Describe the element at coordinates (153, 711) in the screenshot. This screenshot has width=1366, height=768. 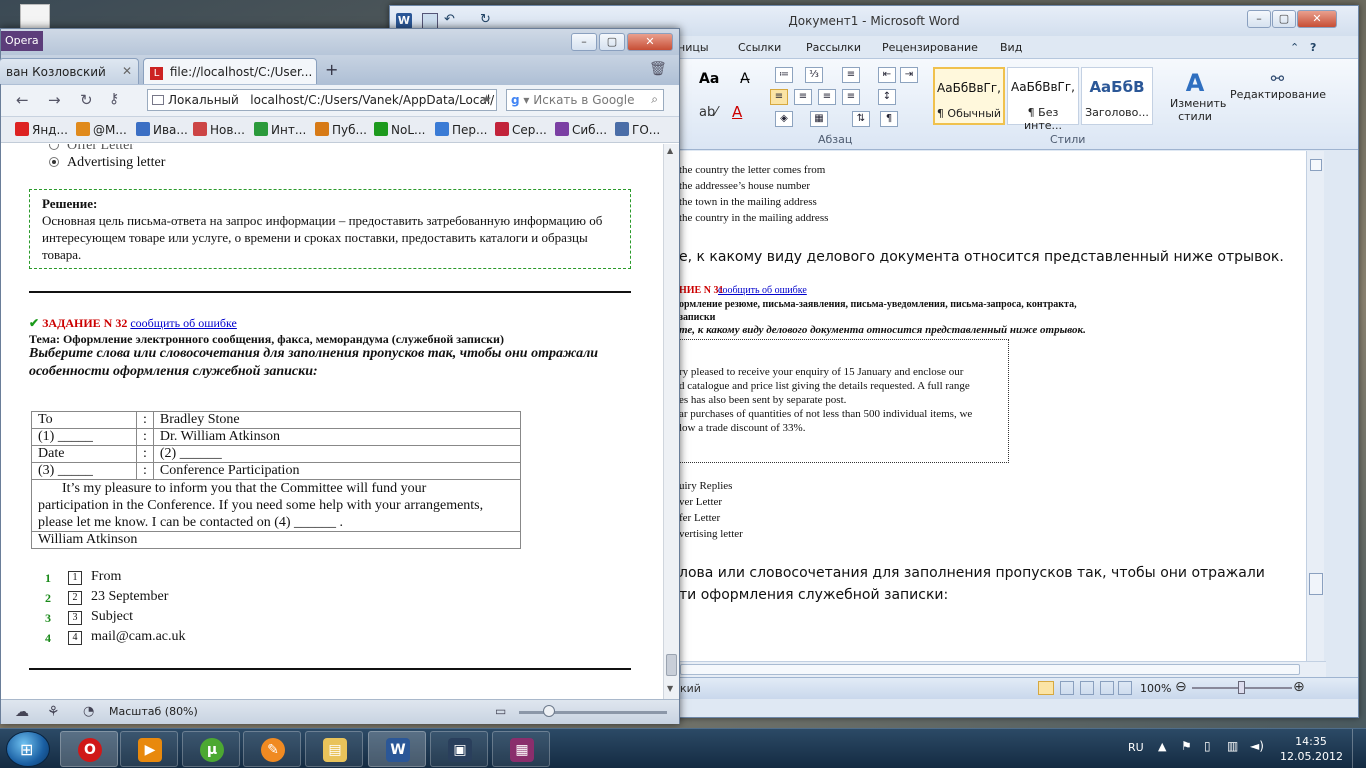
I see `zoom-label: Масштаб (80%)` at that location.